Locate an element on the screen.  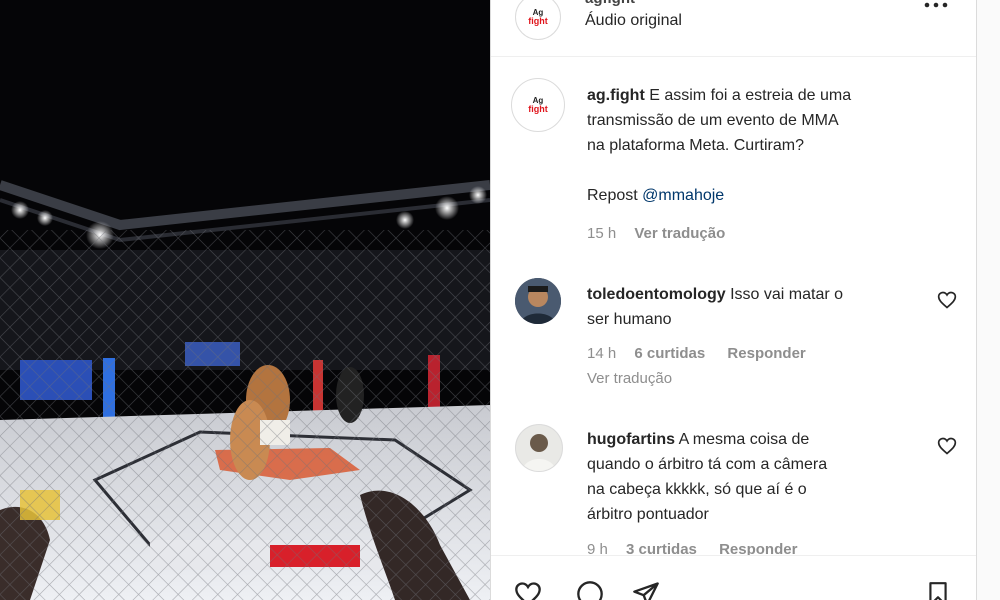
header-username: agfight is located at coordinates (610, 3).